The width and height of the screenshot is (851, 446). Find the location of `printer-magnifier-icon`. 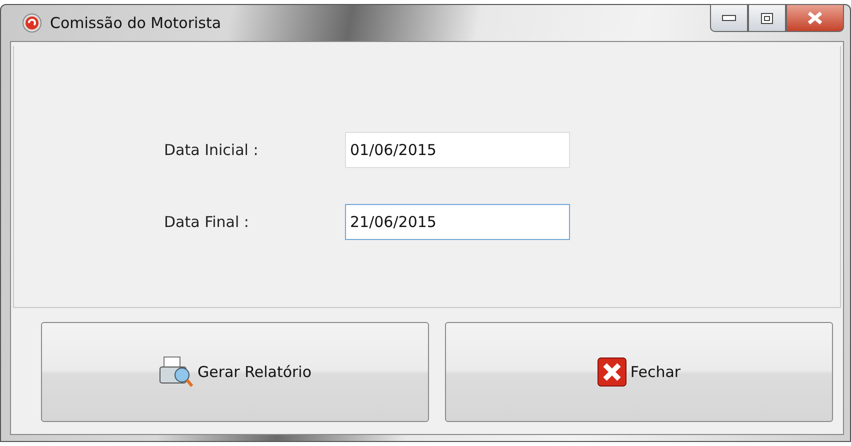

printer-magnifier-icon is located at coordinates (176, 372).